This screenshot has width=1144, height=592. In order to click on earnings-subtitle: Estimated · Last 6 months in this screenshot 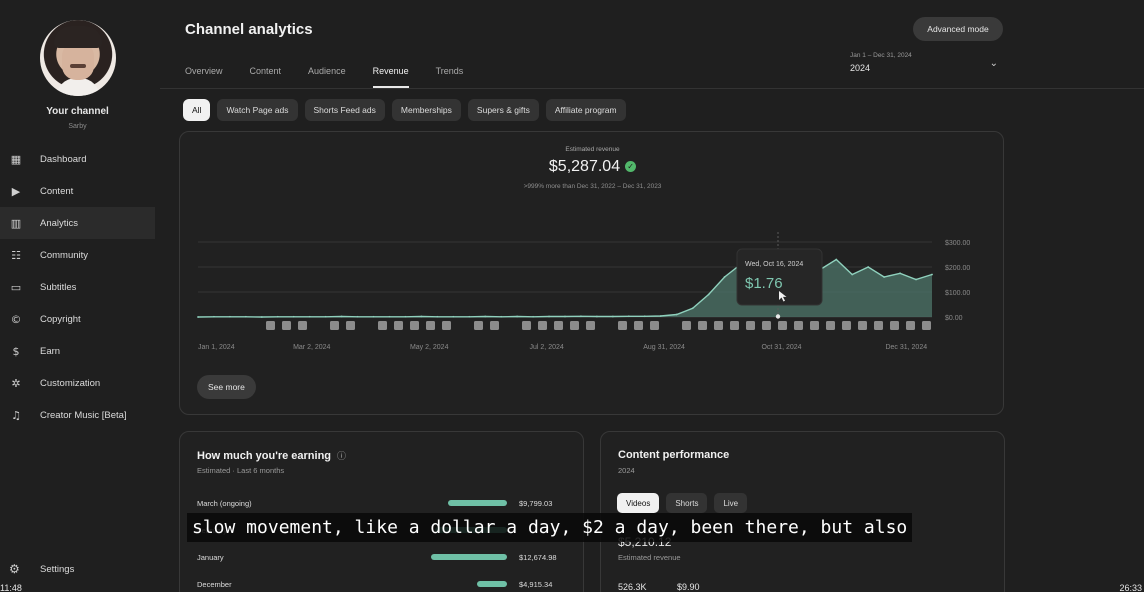, I will do `click(241, 470)`.